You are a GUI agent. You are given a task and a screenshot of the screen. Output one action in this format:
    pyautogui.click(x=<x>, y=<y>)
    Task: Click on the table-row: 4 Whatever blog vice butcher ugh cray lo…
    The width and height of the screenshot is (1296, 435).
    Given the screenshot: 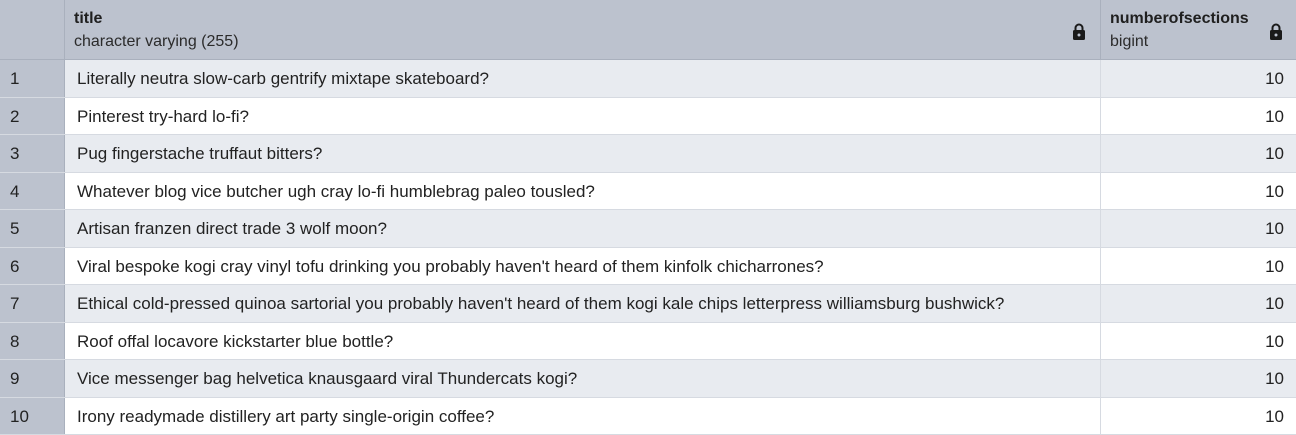 What is the action you would take?
    pyautogui.click(x=648, y=192)
    